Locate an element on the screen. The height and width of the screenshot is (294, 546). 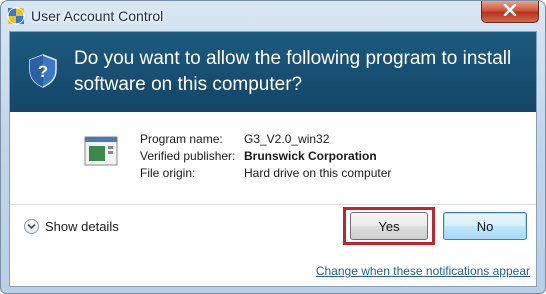
uac-shield-icon is located at coordinates (16, 16).